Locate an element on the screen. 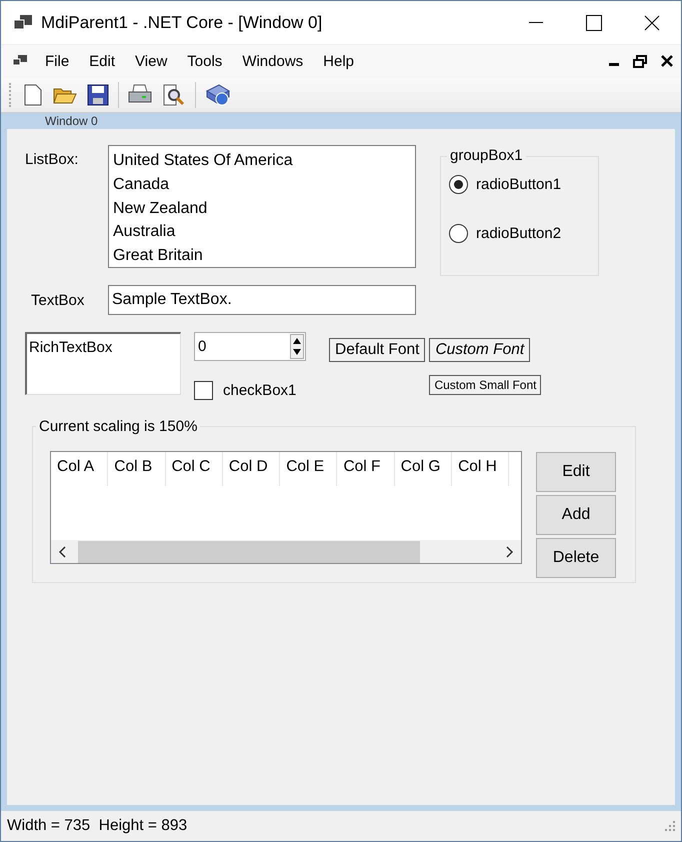  column-header: Col D is located at coordinates (251, 469).